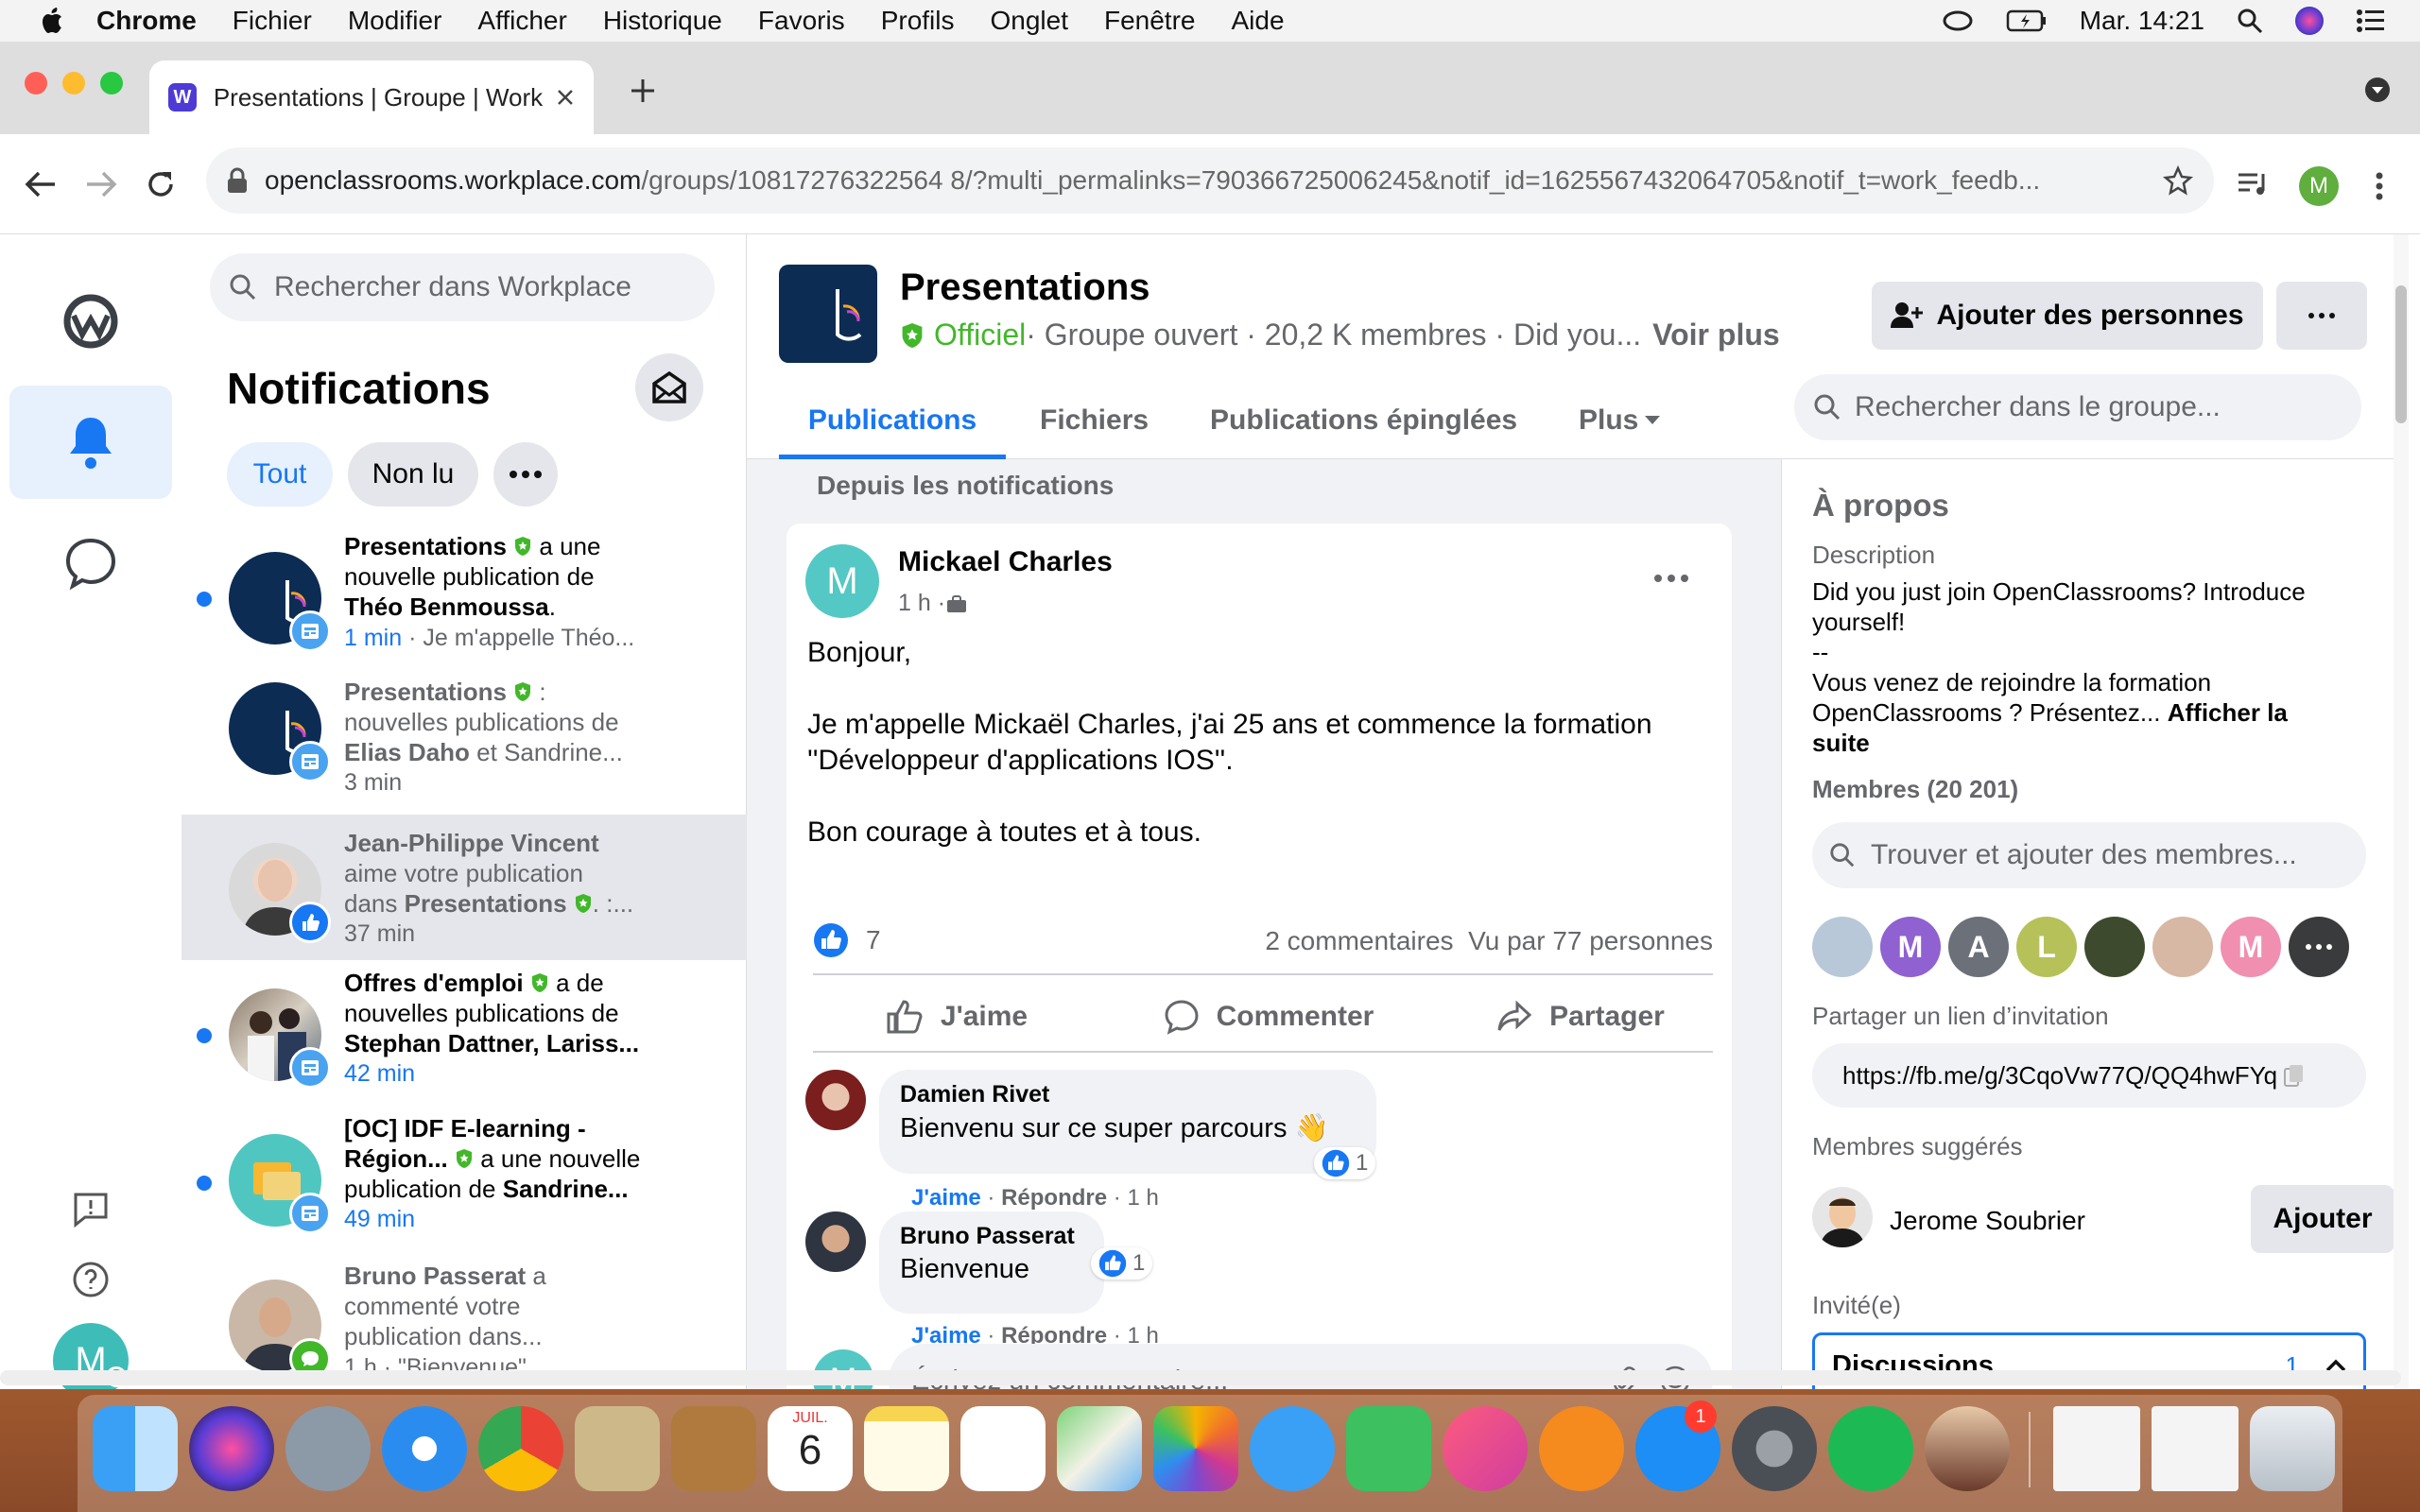 Image resolution: width=2420 pixels, height=1512 pixels. Describe the element at coordinates (2027, 21) in the screenshot. I see `battery-icon` at that location.